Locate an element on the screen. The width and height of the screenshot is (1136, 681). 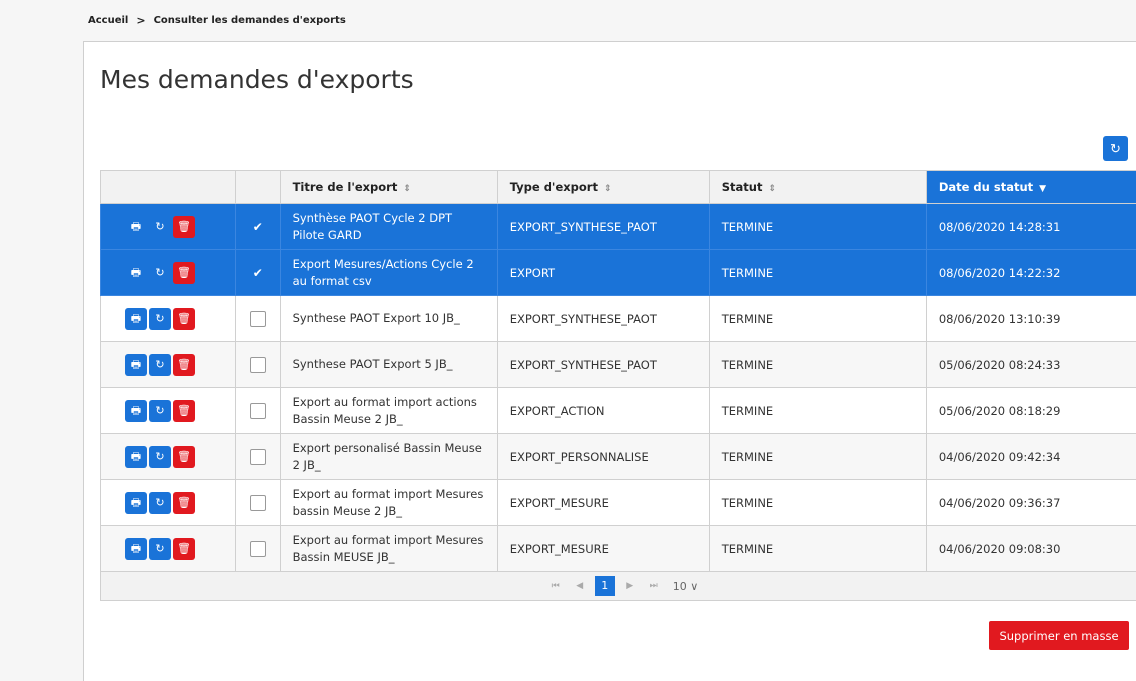
header-status-label: Statut is located at coordinates (742, 187).